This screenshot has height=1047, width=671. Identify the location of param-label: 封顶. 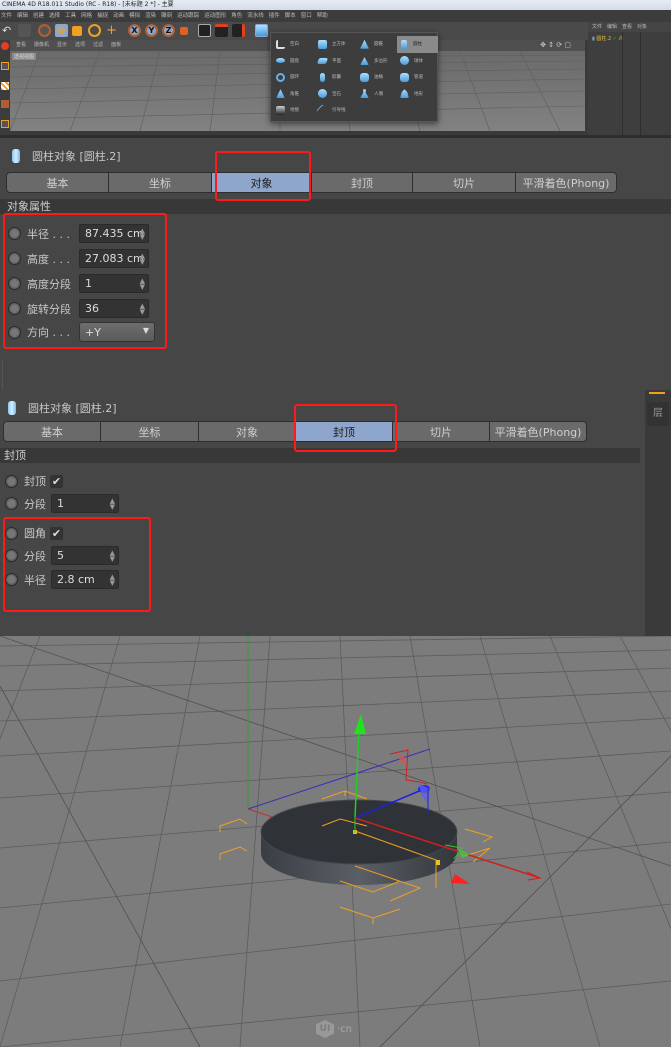
(35, 481).